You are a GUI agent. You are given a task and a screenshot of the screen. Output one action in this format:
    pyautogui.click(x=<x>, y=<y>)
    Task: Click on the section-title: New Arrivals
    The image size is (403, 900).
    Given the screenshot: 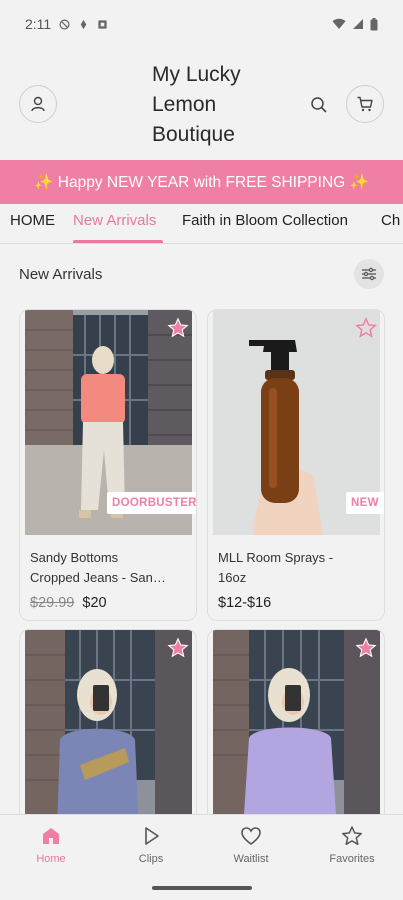 What is the action you would take?
    pyautogui.click(x=61, y=274)
    